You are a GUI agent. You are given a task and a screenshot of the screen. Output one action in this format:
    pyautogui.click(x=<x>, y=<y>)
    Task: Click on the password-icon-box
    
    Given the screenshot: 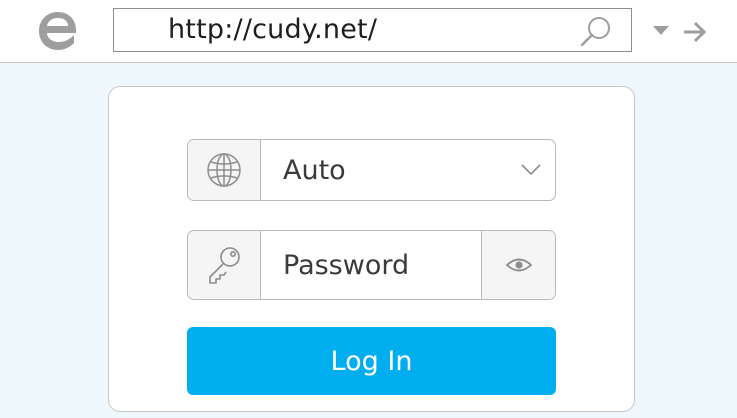 What is the action you would take?
    pyautogui.click(x=224, y=265)
    